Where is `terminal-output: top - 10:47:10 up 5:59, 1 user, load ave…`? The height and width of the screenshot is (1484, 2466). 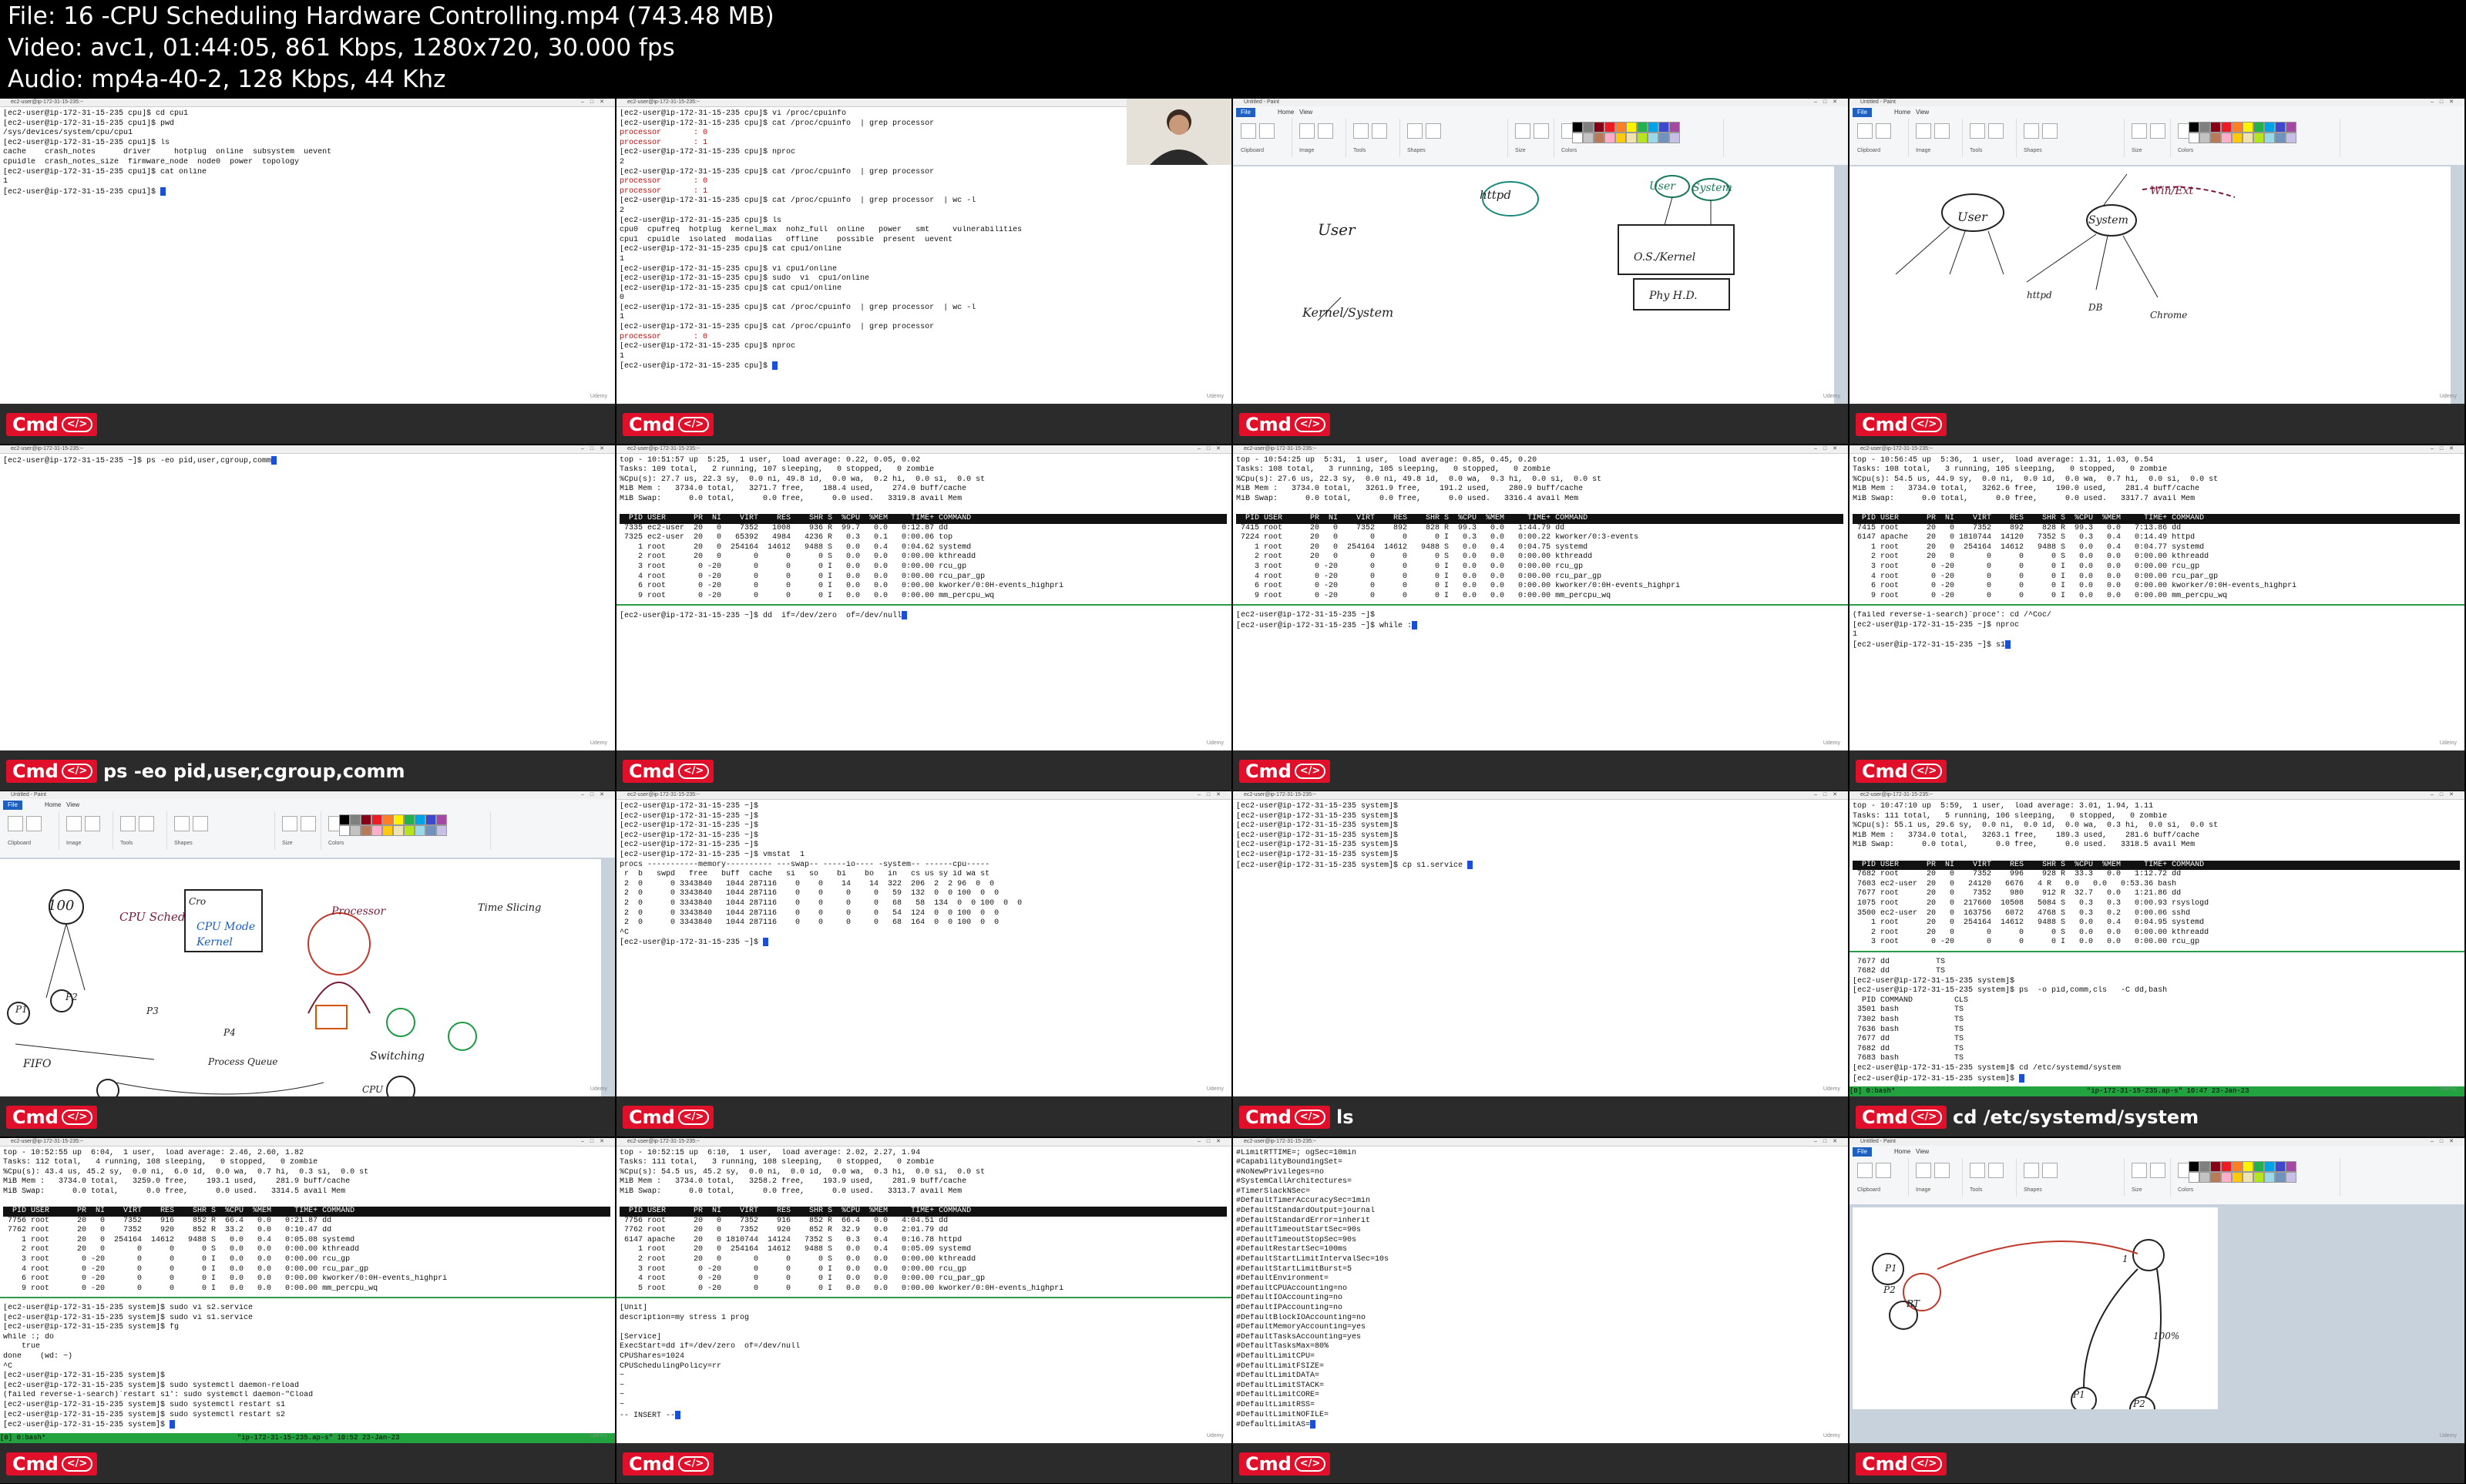
terminal-output: top - 10:47:10 up 5:59, 1 user, load ave… is located at coordinates (2156, 942).